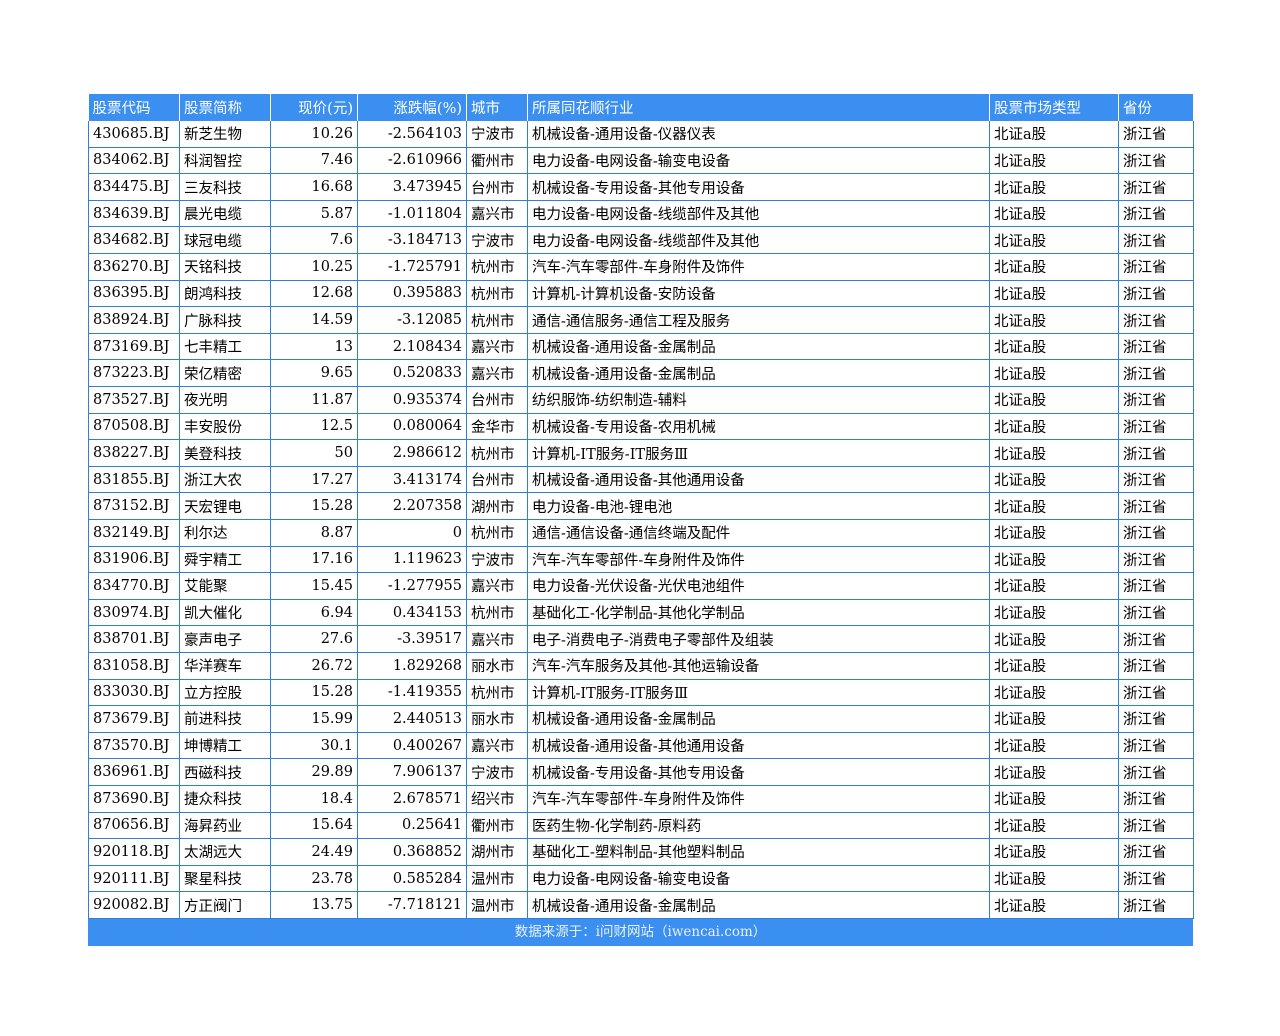  Describe the element at coordinates (134, 826) in the screenshot. I see `stock-code-cell: 870656.BJ` at that location.